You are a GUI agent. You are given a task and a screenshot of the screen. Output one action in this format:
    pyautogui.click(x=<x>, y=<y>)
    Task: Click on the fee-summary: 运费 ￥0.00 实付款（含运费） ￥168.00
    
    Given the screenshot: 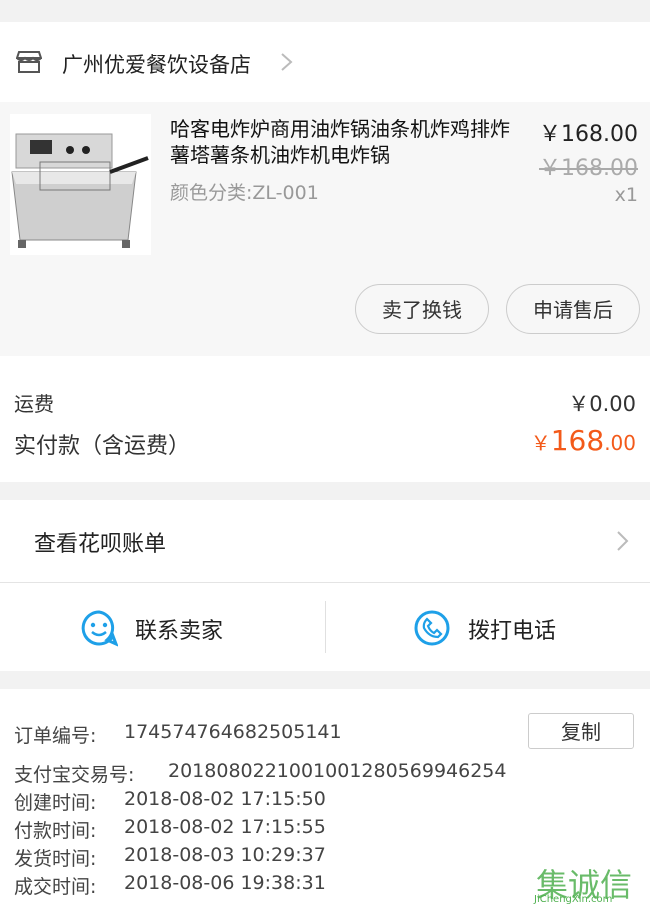 What is the action you would take?
    pyautogui.click(x=325, y=419)
    